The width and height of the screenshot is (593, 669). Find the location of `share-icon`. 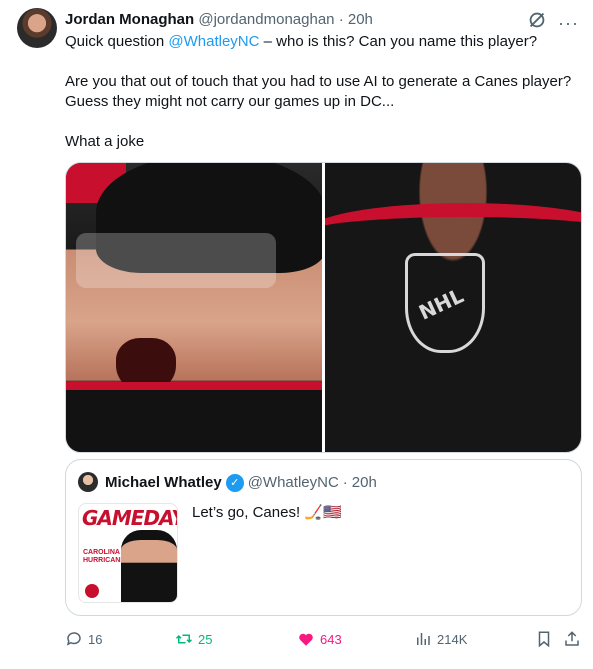

share-icon is located at coordinates (572, 638).